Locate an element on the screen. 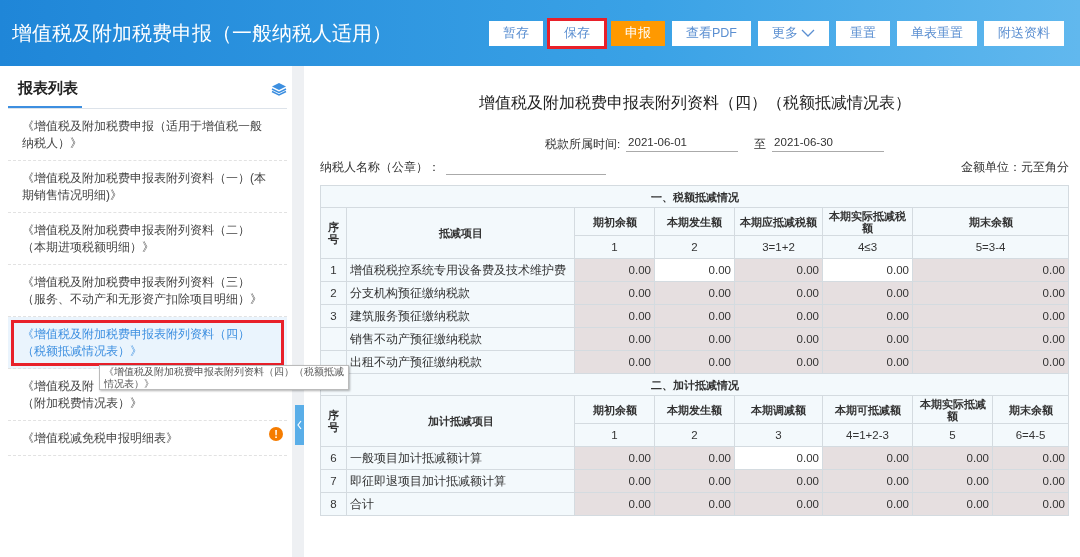 The image size is (1080, 557). toolbar-button: 重置 is located at coordinates (863, 33).